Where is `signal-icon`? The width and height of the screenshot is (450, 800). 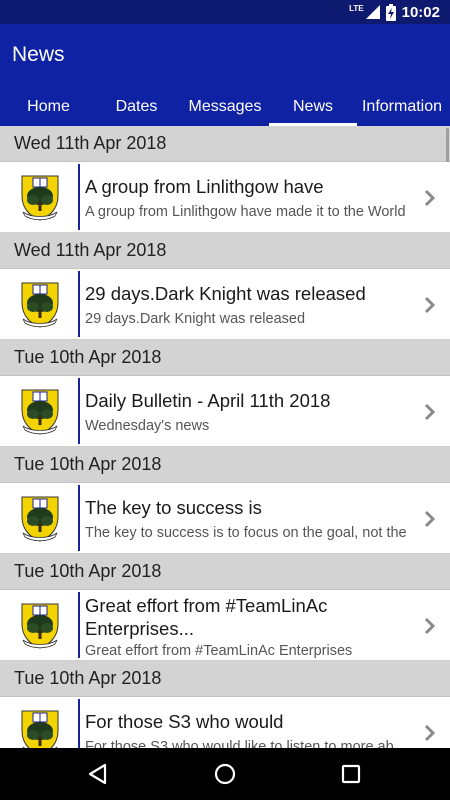
signal-icon is located at coordinates (372, 12).